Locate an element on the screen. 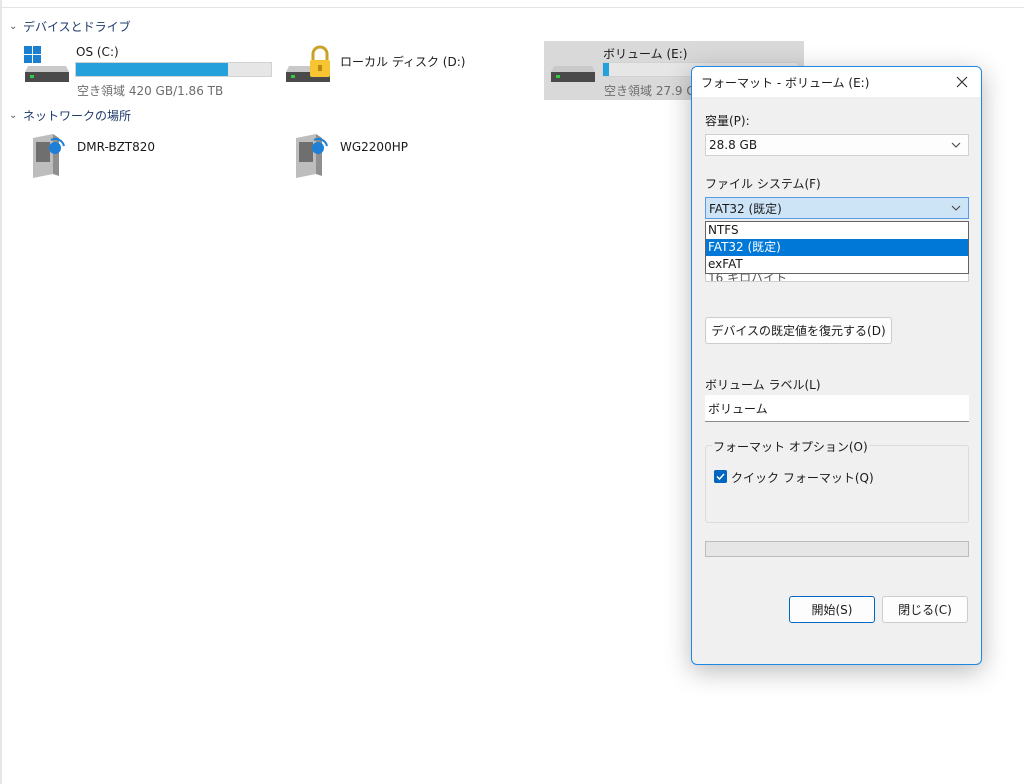  capacity-label: 容量(P): is located at coordinates (727, 121).